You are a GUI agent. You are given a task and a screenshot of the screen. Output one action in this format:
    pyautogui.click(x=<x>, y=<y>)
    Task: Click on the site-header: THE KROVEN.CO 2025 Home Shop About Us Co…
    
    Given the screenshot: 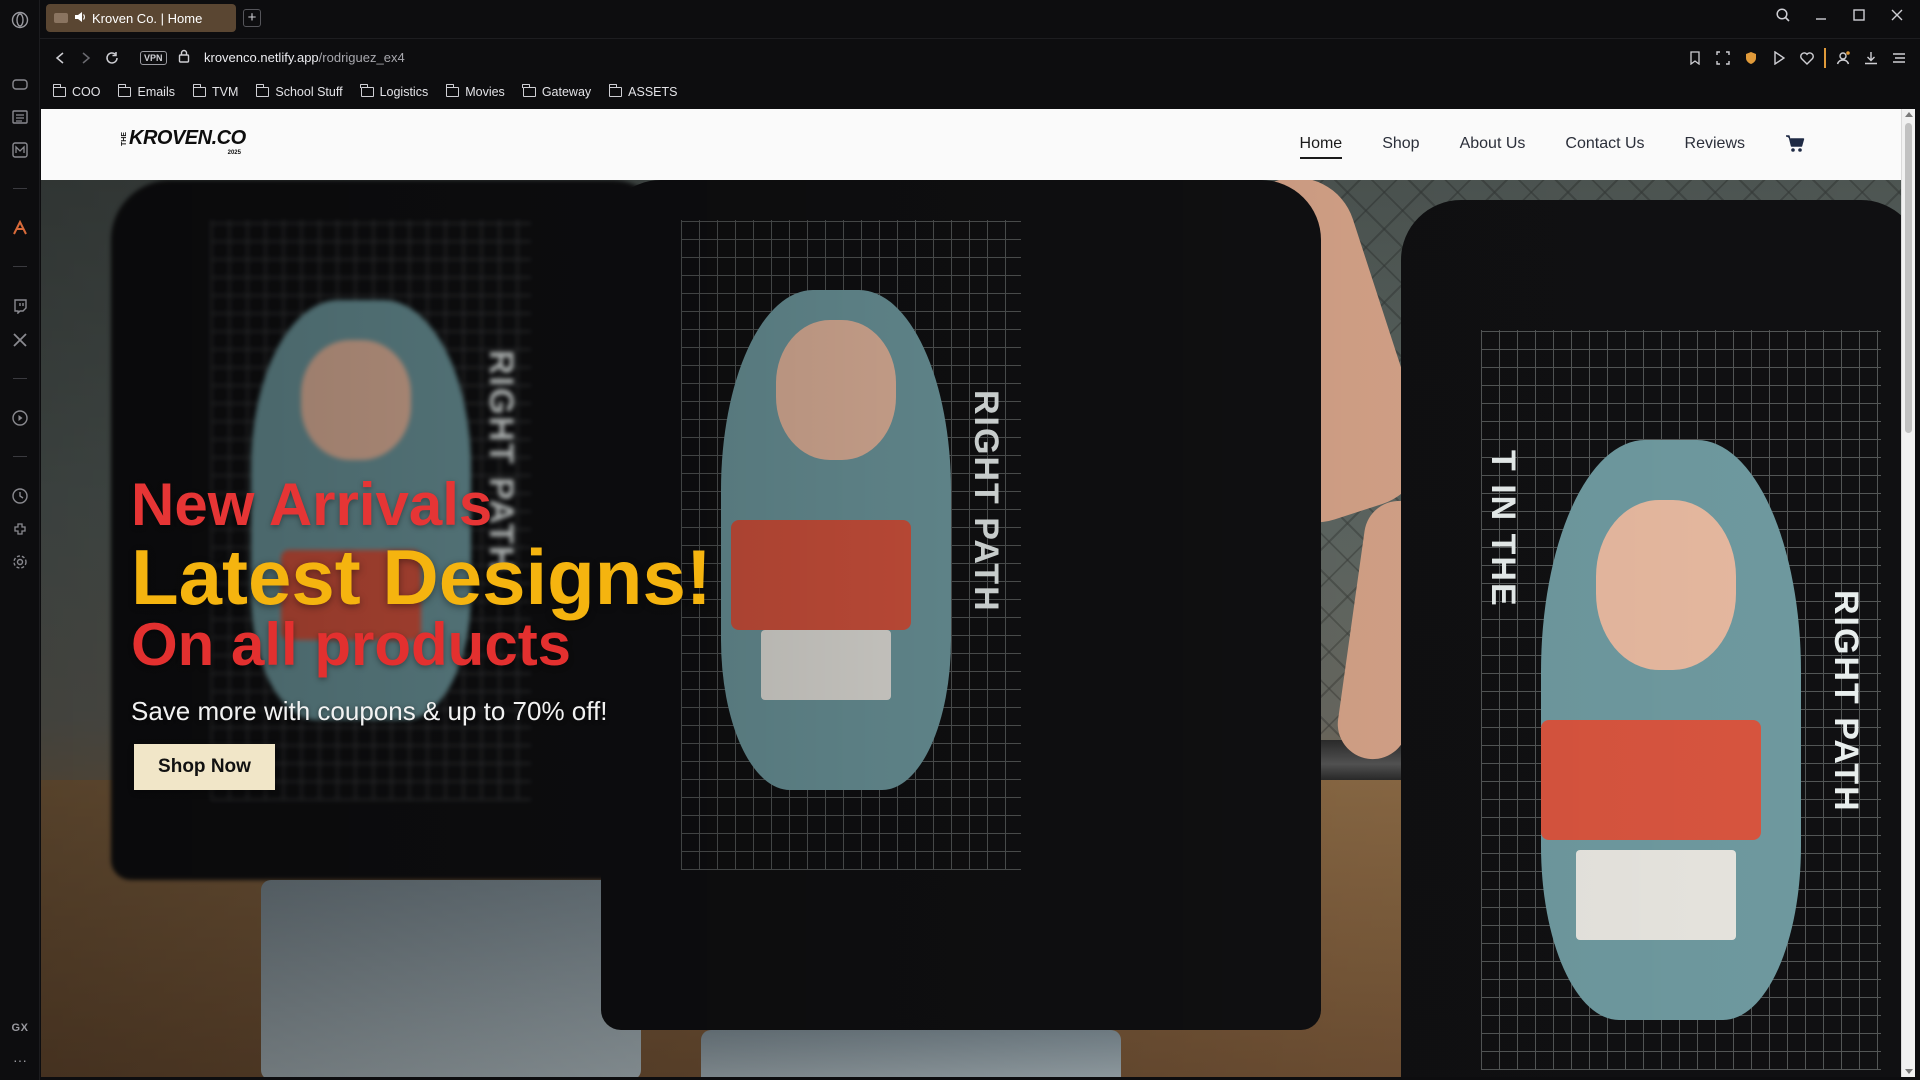 What is the action you would take?
    pyautogui.click(x=971, y=144)
    